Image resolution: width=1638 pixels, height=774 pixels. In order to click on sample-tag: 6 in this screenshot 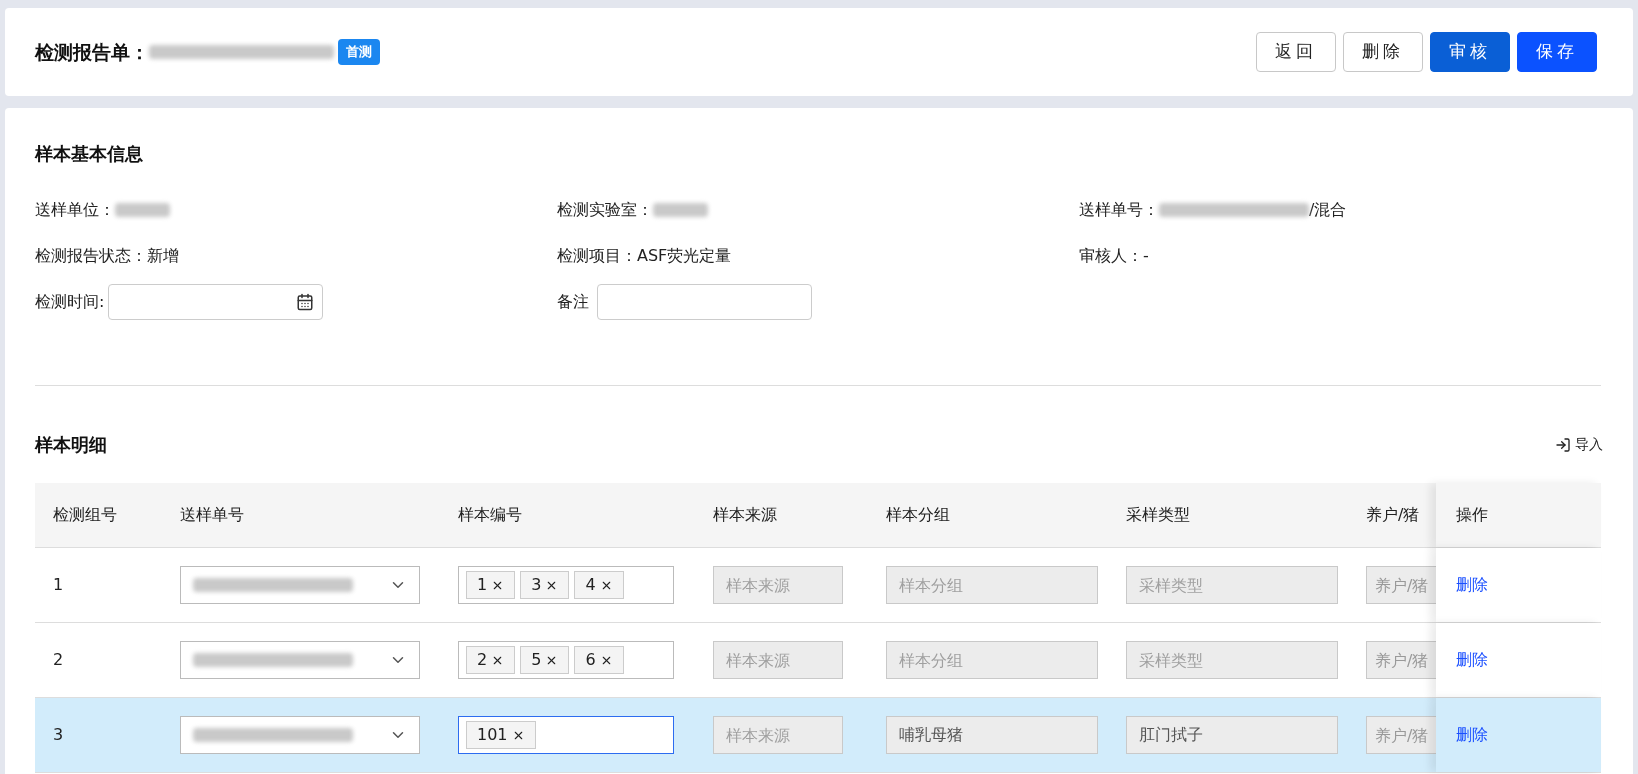, I will do `click(599, 660)`.